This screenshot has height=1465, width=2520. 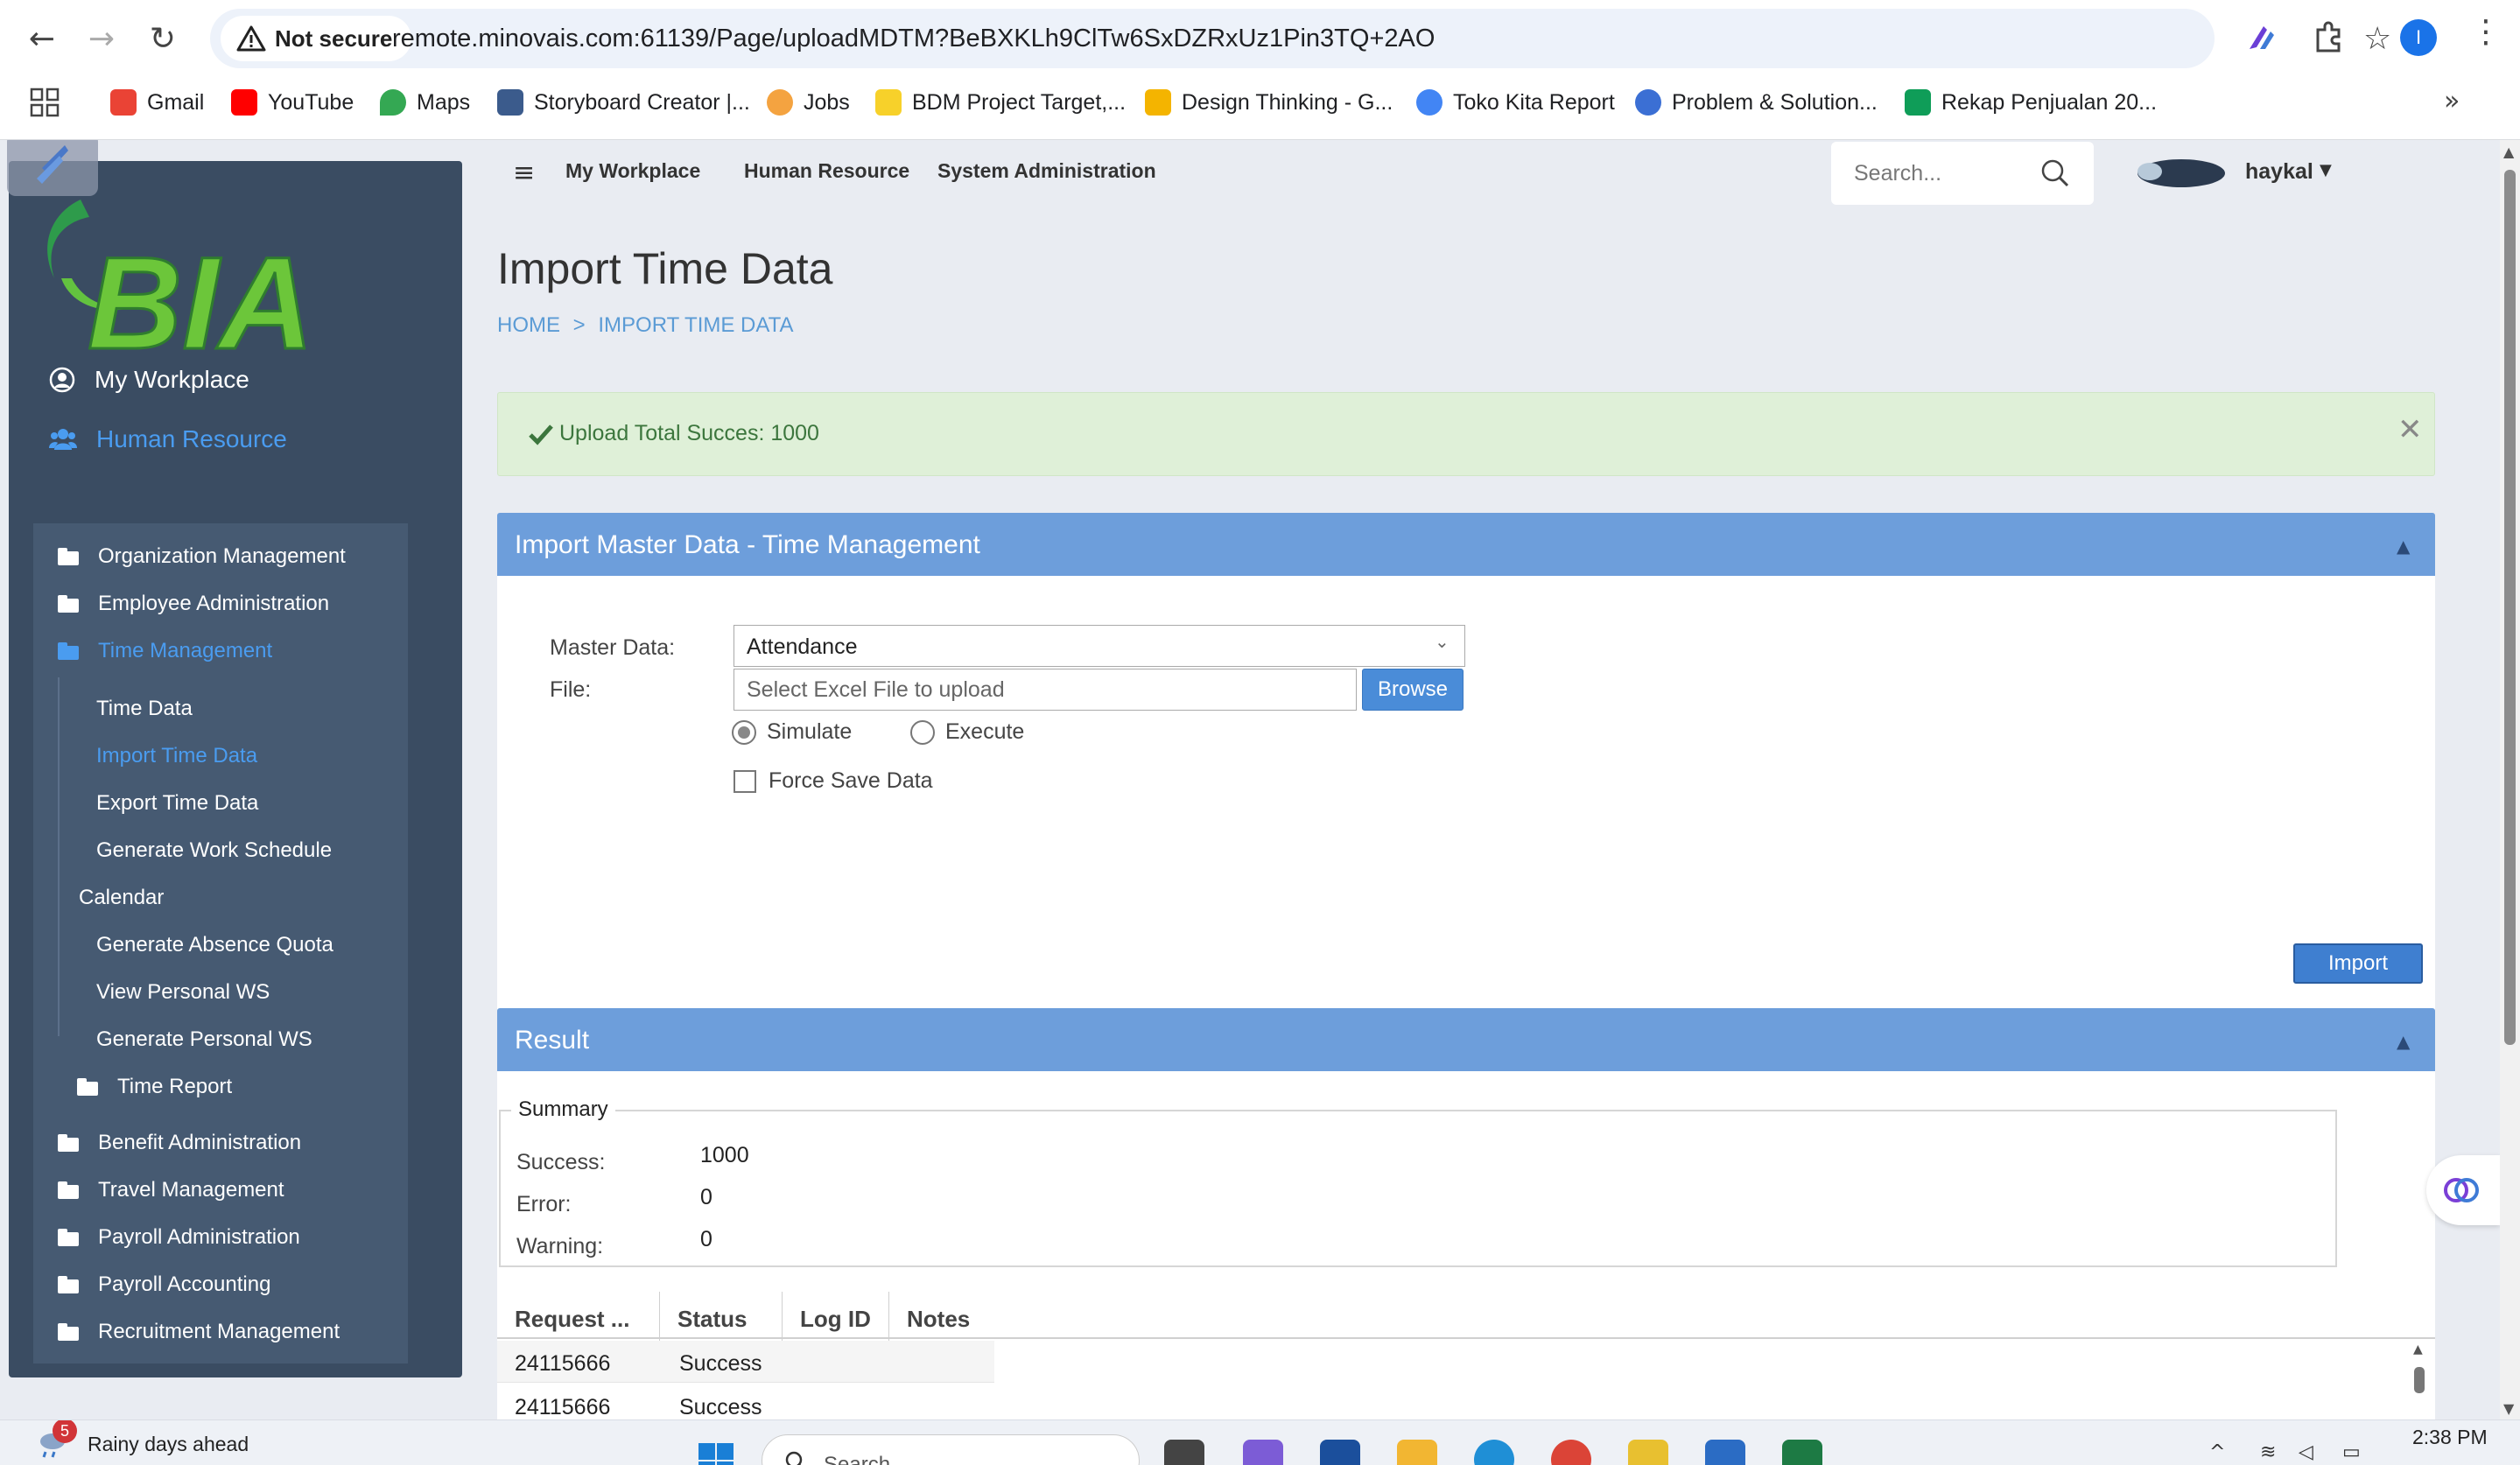 I want to click on security-chip: Not secure, so click(x=316, y=38).